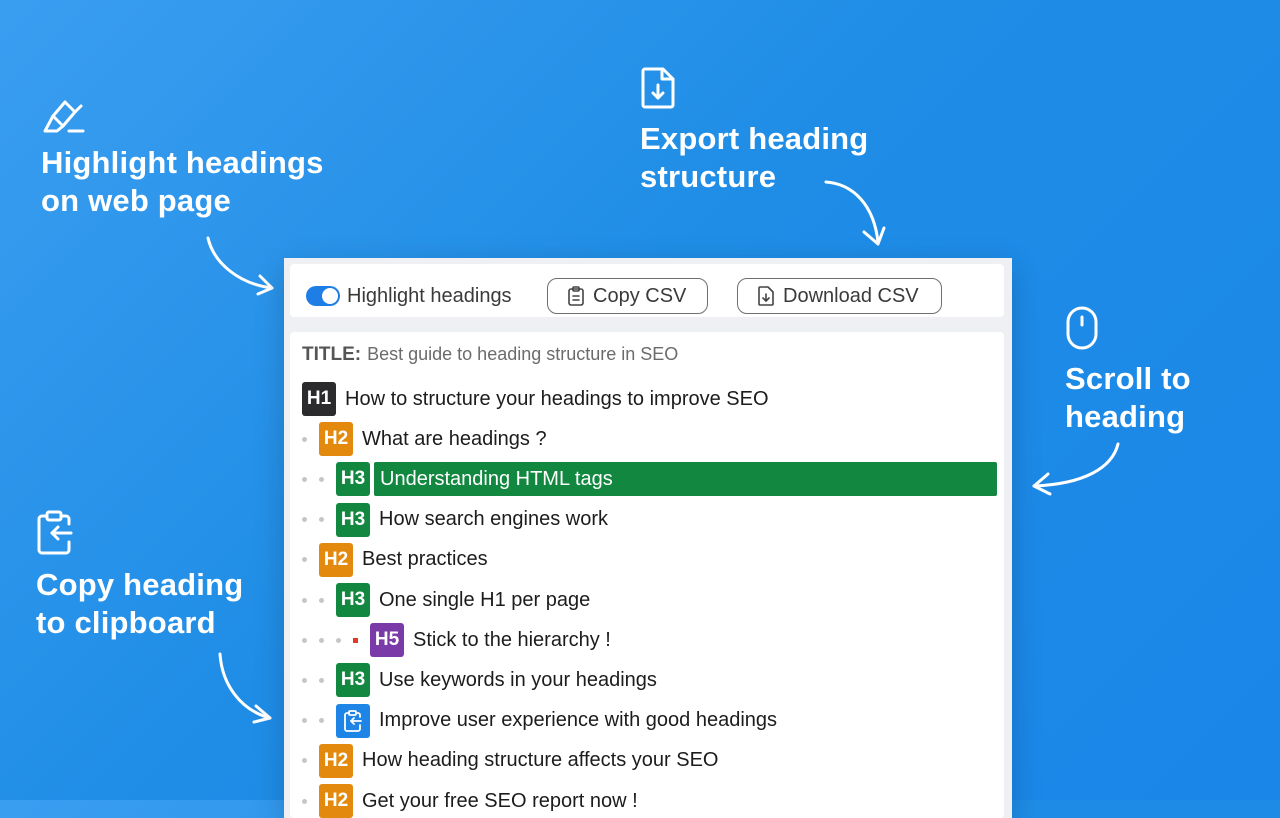  What do you see at coordinates (685, 479) in the screenshot?
I see `heading-text-highlighted: Understanding HTML tags` at bounding box center [685, 479].